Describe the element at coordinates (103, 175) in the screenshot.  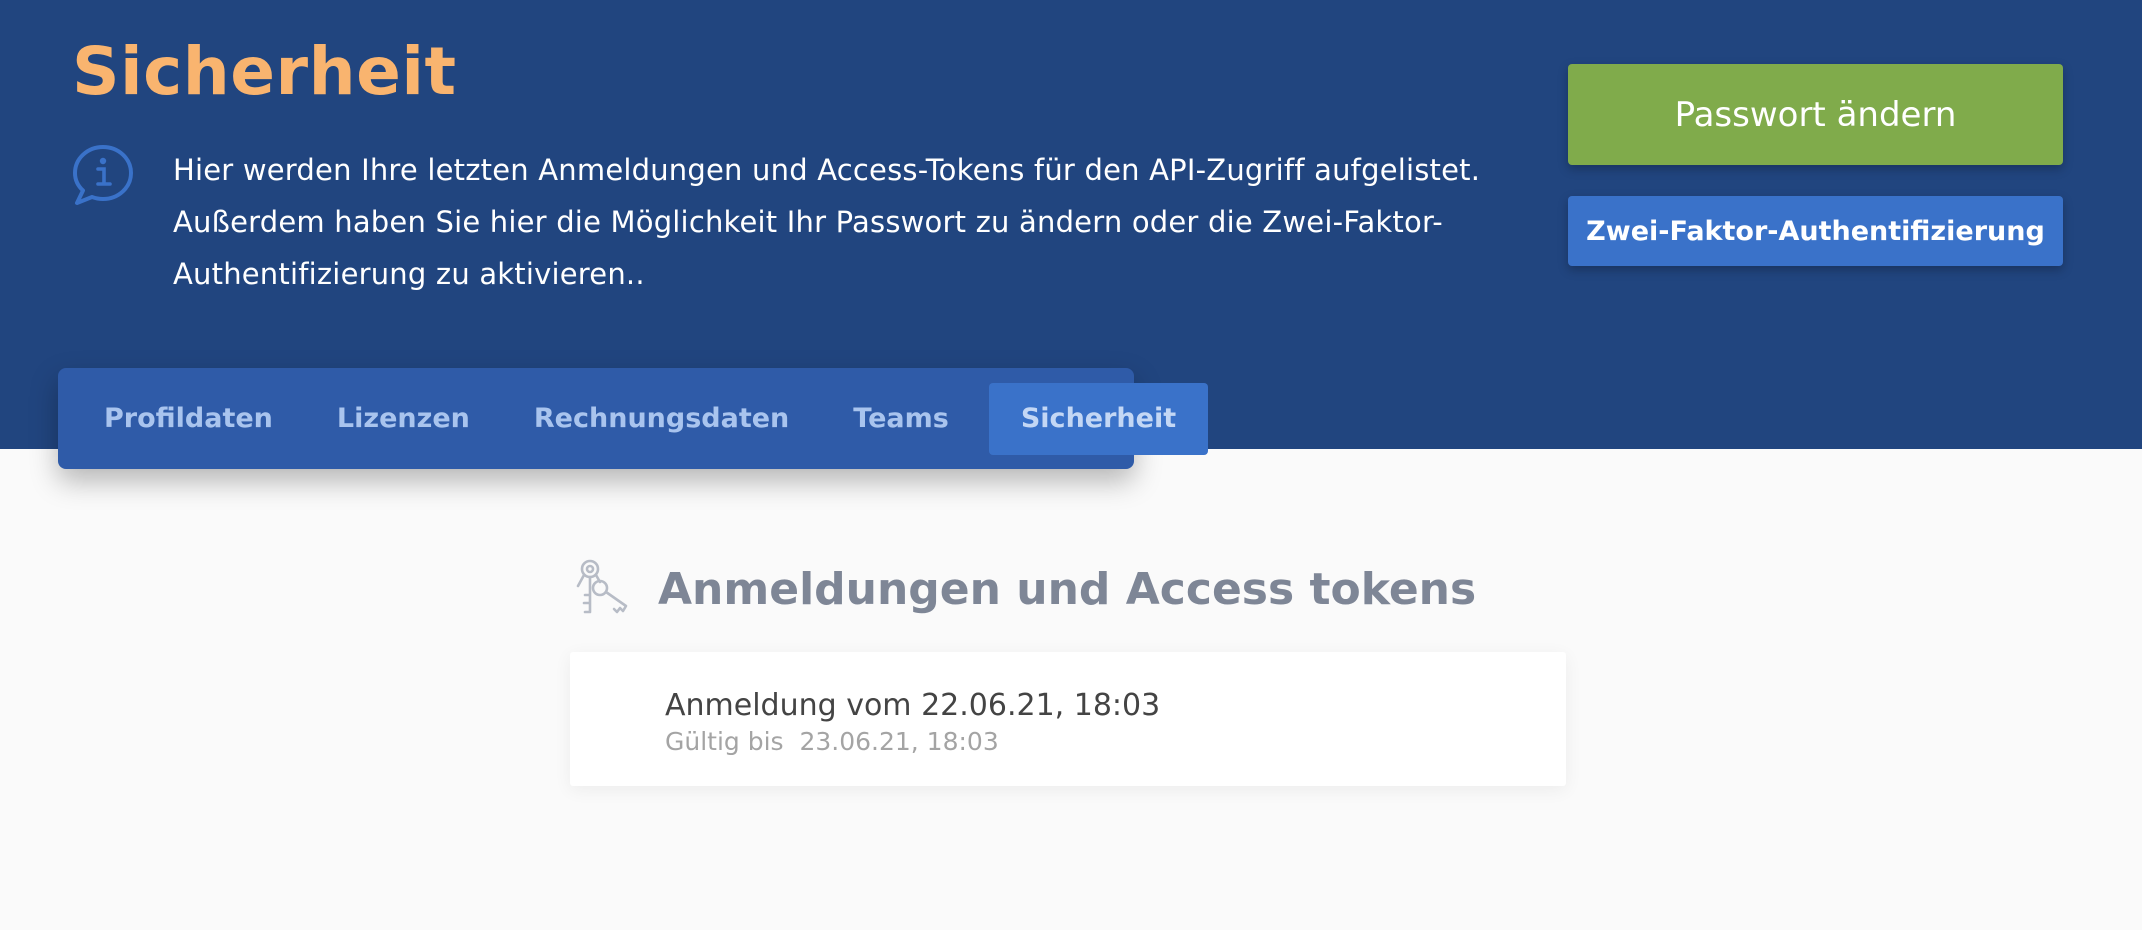
I see `info-speech-bubble-icon` at that location.